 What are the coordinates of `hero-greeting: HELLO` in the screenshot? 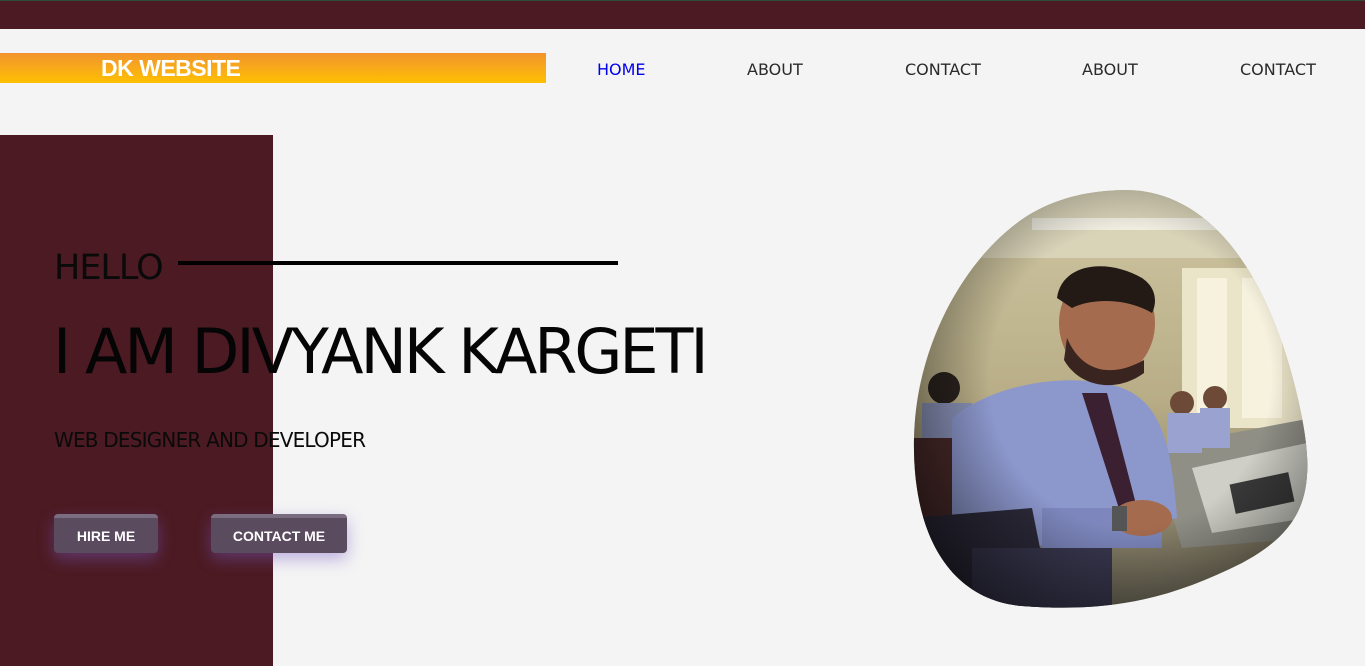 It's located at (109, 268).